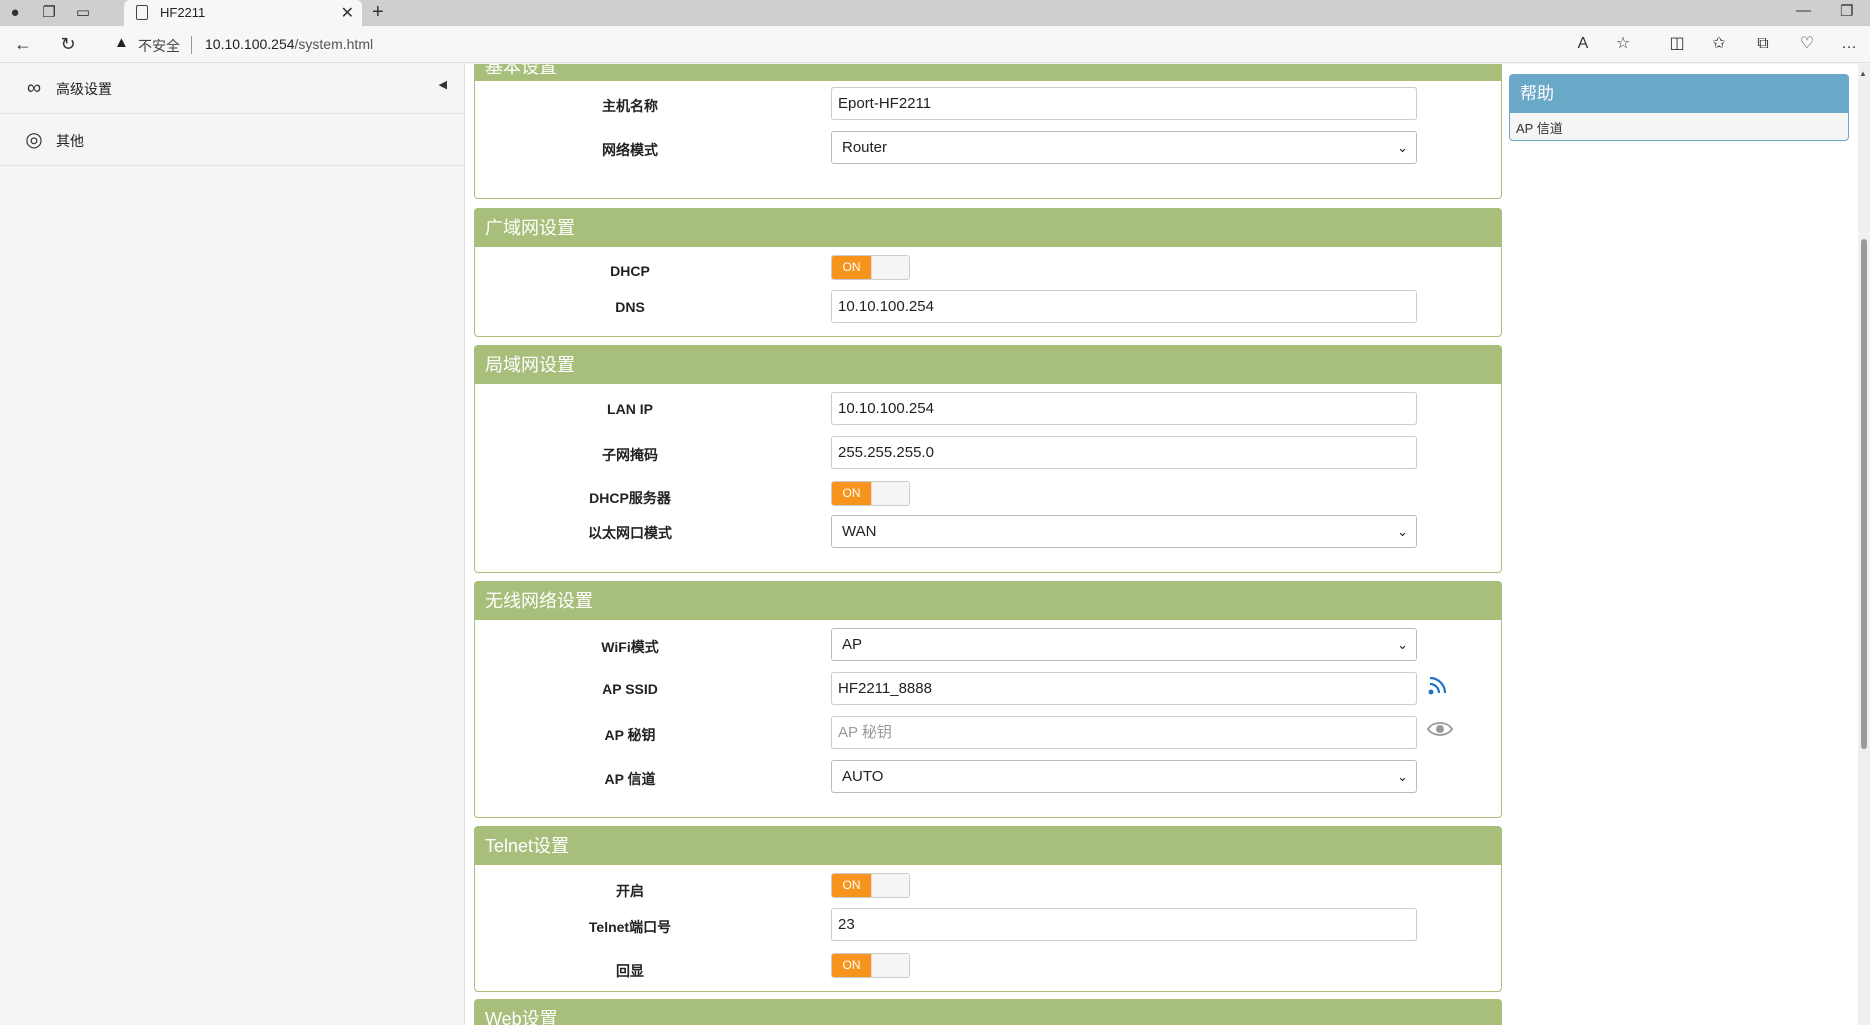 This screenshot has height=1025, width=1870. I want to click on wifi-mode-label: WiFi模式, so click(630, 647).